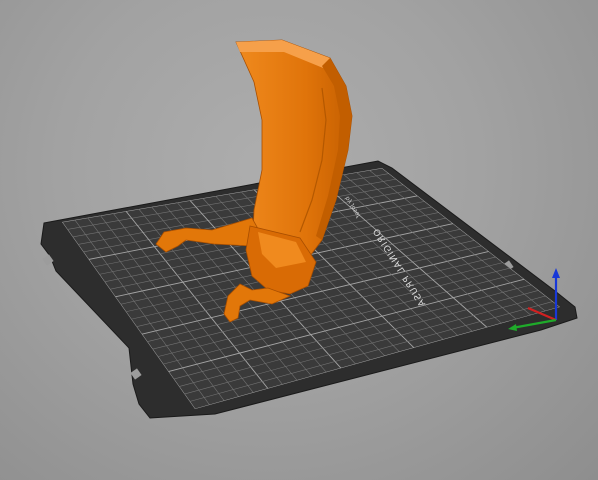  Describe the element at coordinates (556, 273) in the screenshot. I see `z-axis-arrow` at that location.